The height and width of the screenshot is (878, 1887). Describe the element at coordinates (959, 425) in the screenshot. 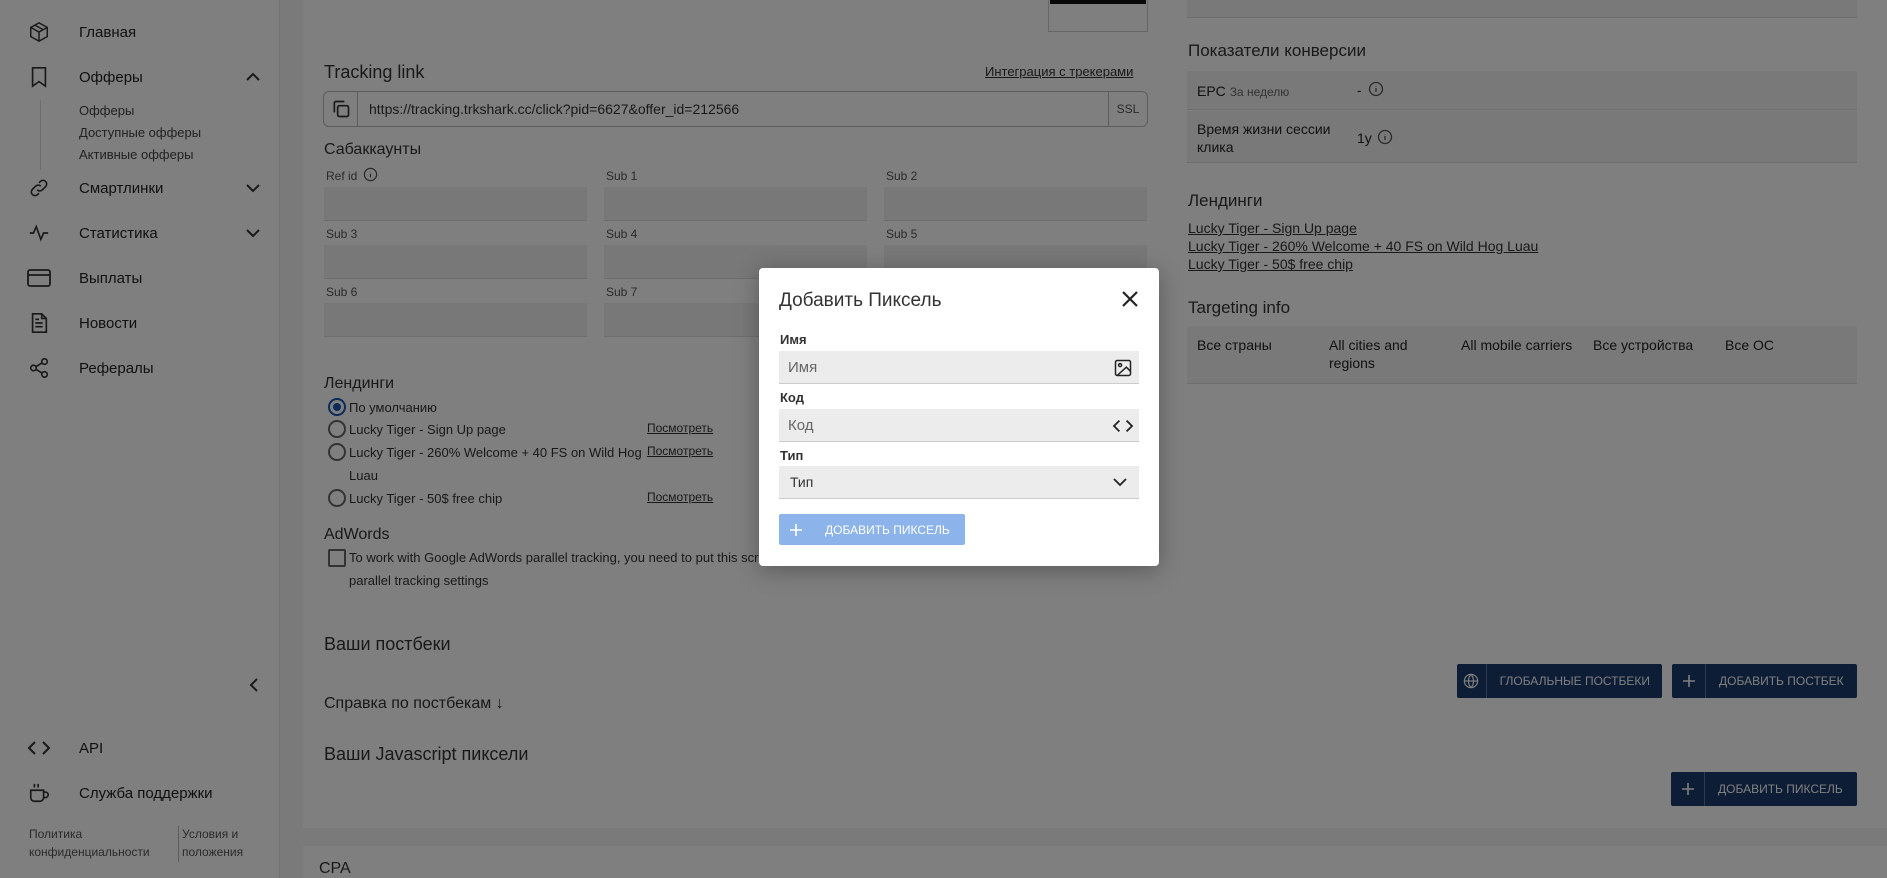

I see `code-input` at that location.